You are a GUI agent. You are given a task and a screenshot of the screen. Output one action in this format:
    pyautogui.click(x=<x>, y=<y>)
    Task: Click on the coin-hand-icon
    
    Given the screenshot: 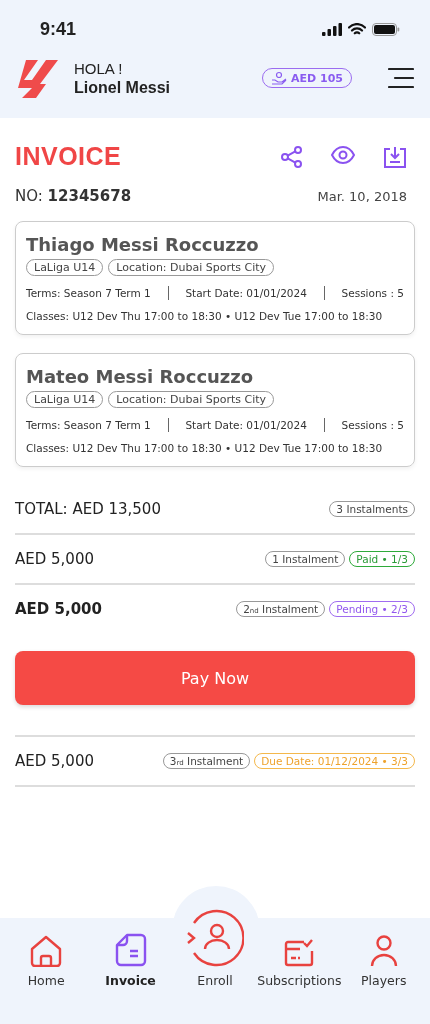 What is the action you would take?
    pyautogui.click(x=279, y=78)
    